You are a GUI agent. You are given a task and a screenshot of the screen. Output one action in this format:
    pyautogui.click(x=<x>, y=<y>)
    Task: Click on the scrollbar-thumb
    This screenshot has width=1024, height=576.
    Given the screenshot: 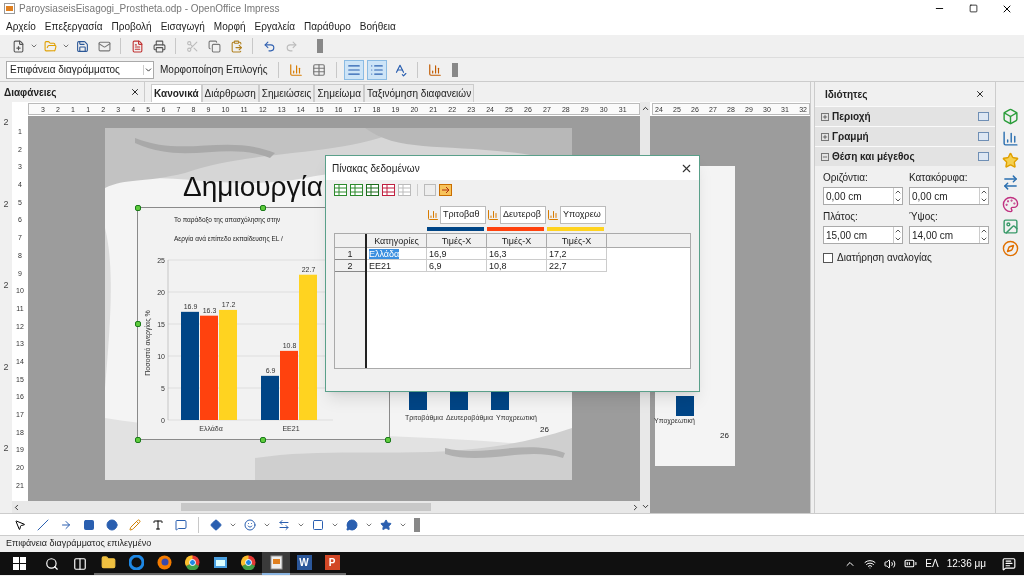 What is the action you would take?
    pyautogui.click(x=306, y=507)
    